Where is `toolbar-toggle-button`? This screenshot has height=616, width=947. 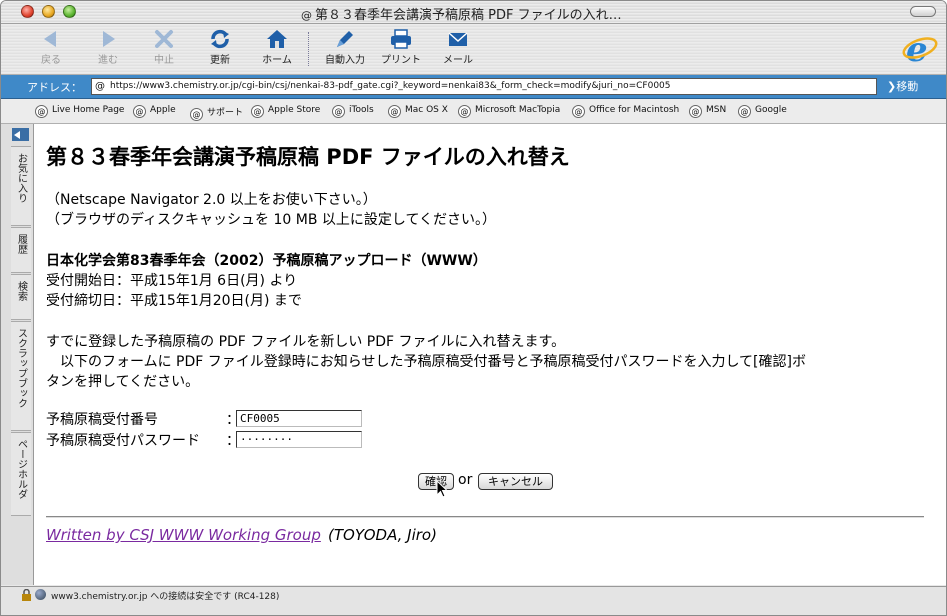
toolbar-toggle-button is located at coordinates (923, 11).